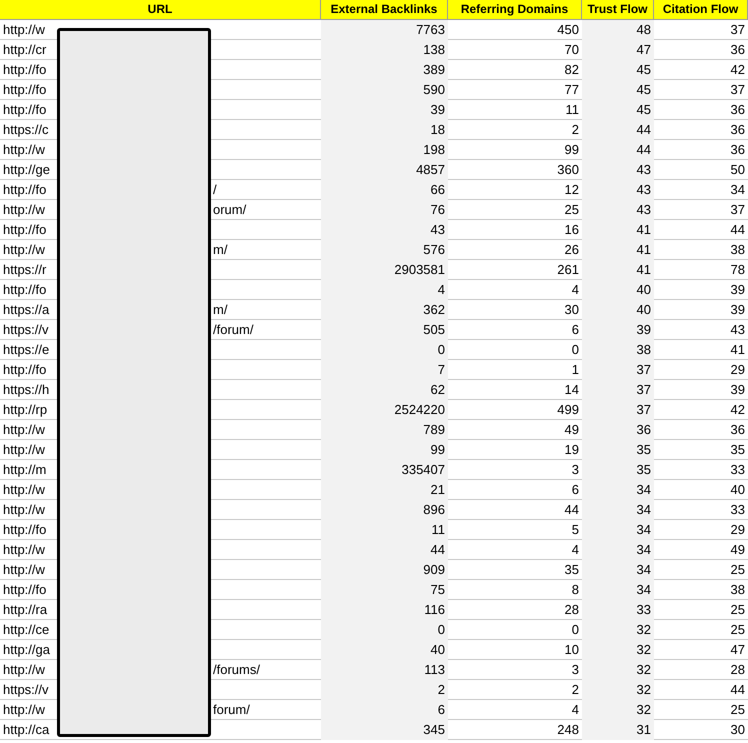 This screenshot has height=743, width=748. What do you see at coordinates (384, 90) in the screenshot?
I see `table-cell: 590` at bounding box center [384, 90].